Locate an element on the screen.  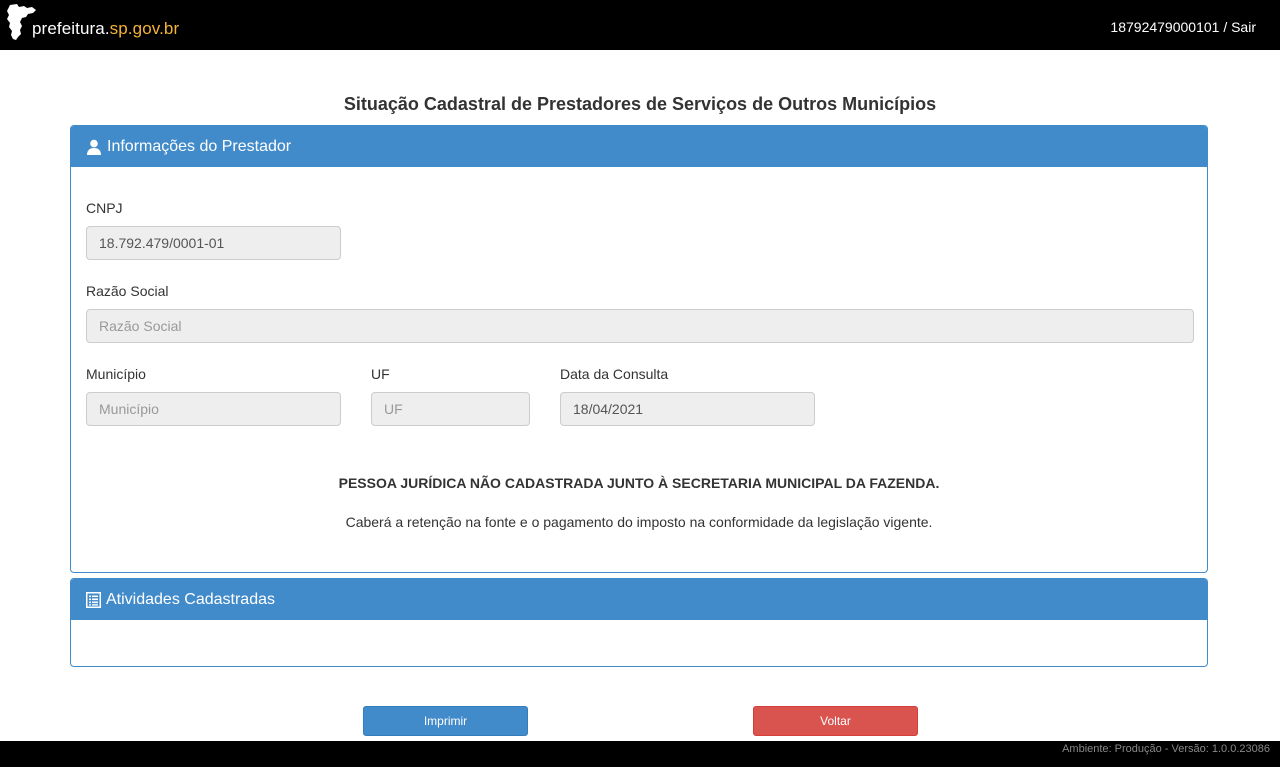
municipio-field: Município is located at coordinates (213, 409).